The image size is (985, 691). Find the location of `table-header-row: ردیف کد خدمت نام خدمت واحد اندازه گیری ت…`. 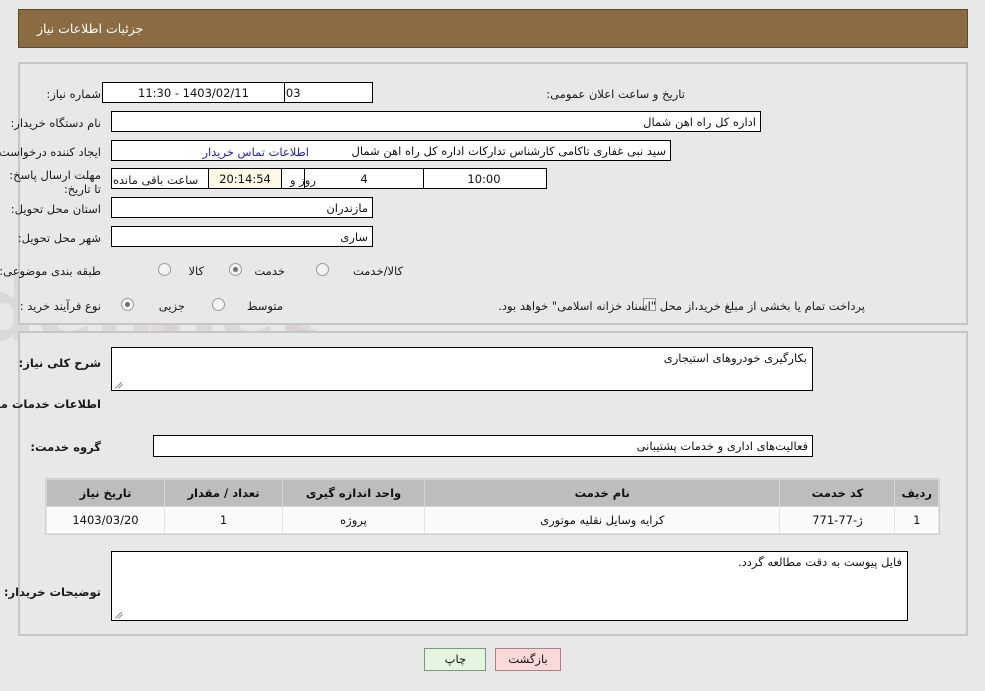

table-header-row: ردیف کد خدمت نام خدمت واحد اندازه گیری ت… is located at coordinates (492, 493).